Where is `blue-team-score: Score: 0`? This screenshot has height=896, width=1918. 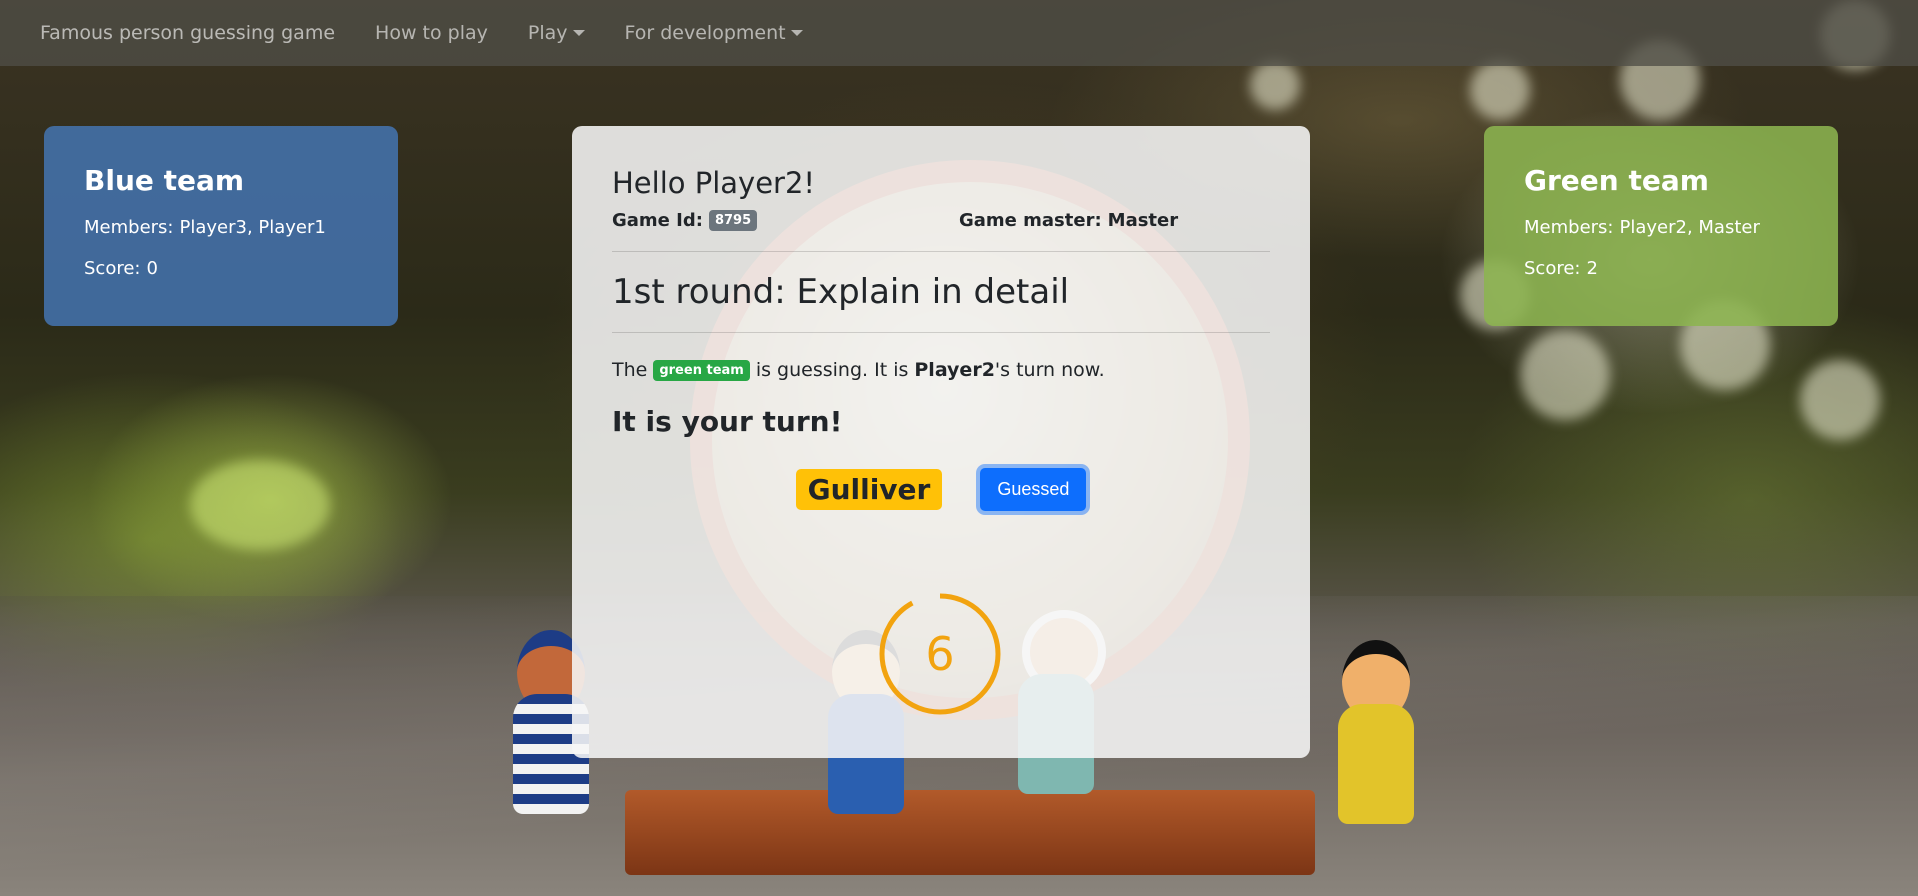 blue-team-score: Score: 0 is located at coordinates (221, 268).